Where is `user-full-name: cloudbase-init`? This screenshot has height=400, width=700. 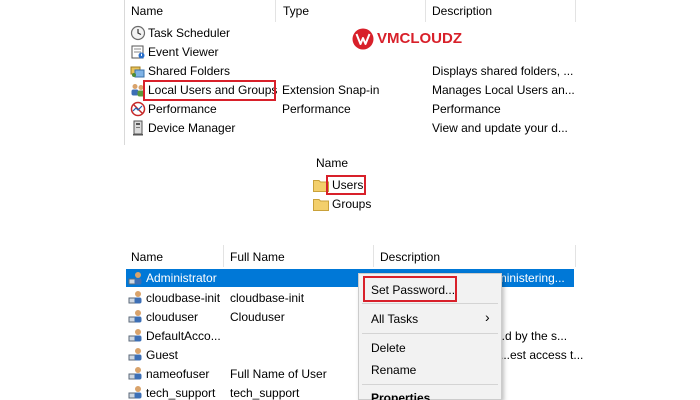 user-full-name: cloudbase-init is located at coordinates (267, 298).